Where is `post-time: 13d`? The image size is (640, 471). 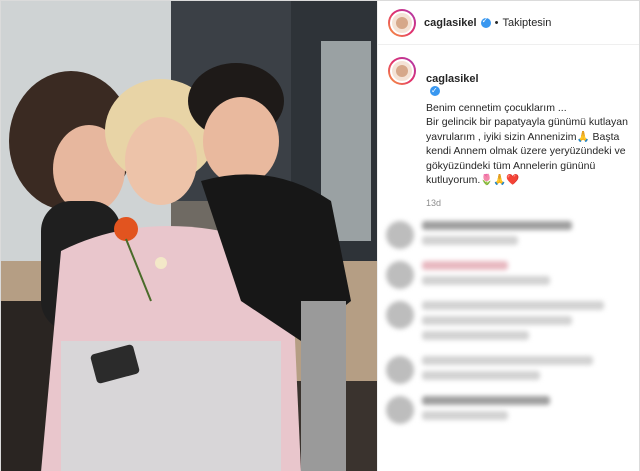 post-time: 13d is located at coordinates (527, 203).